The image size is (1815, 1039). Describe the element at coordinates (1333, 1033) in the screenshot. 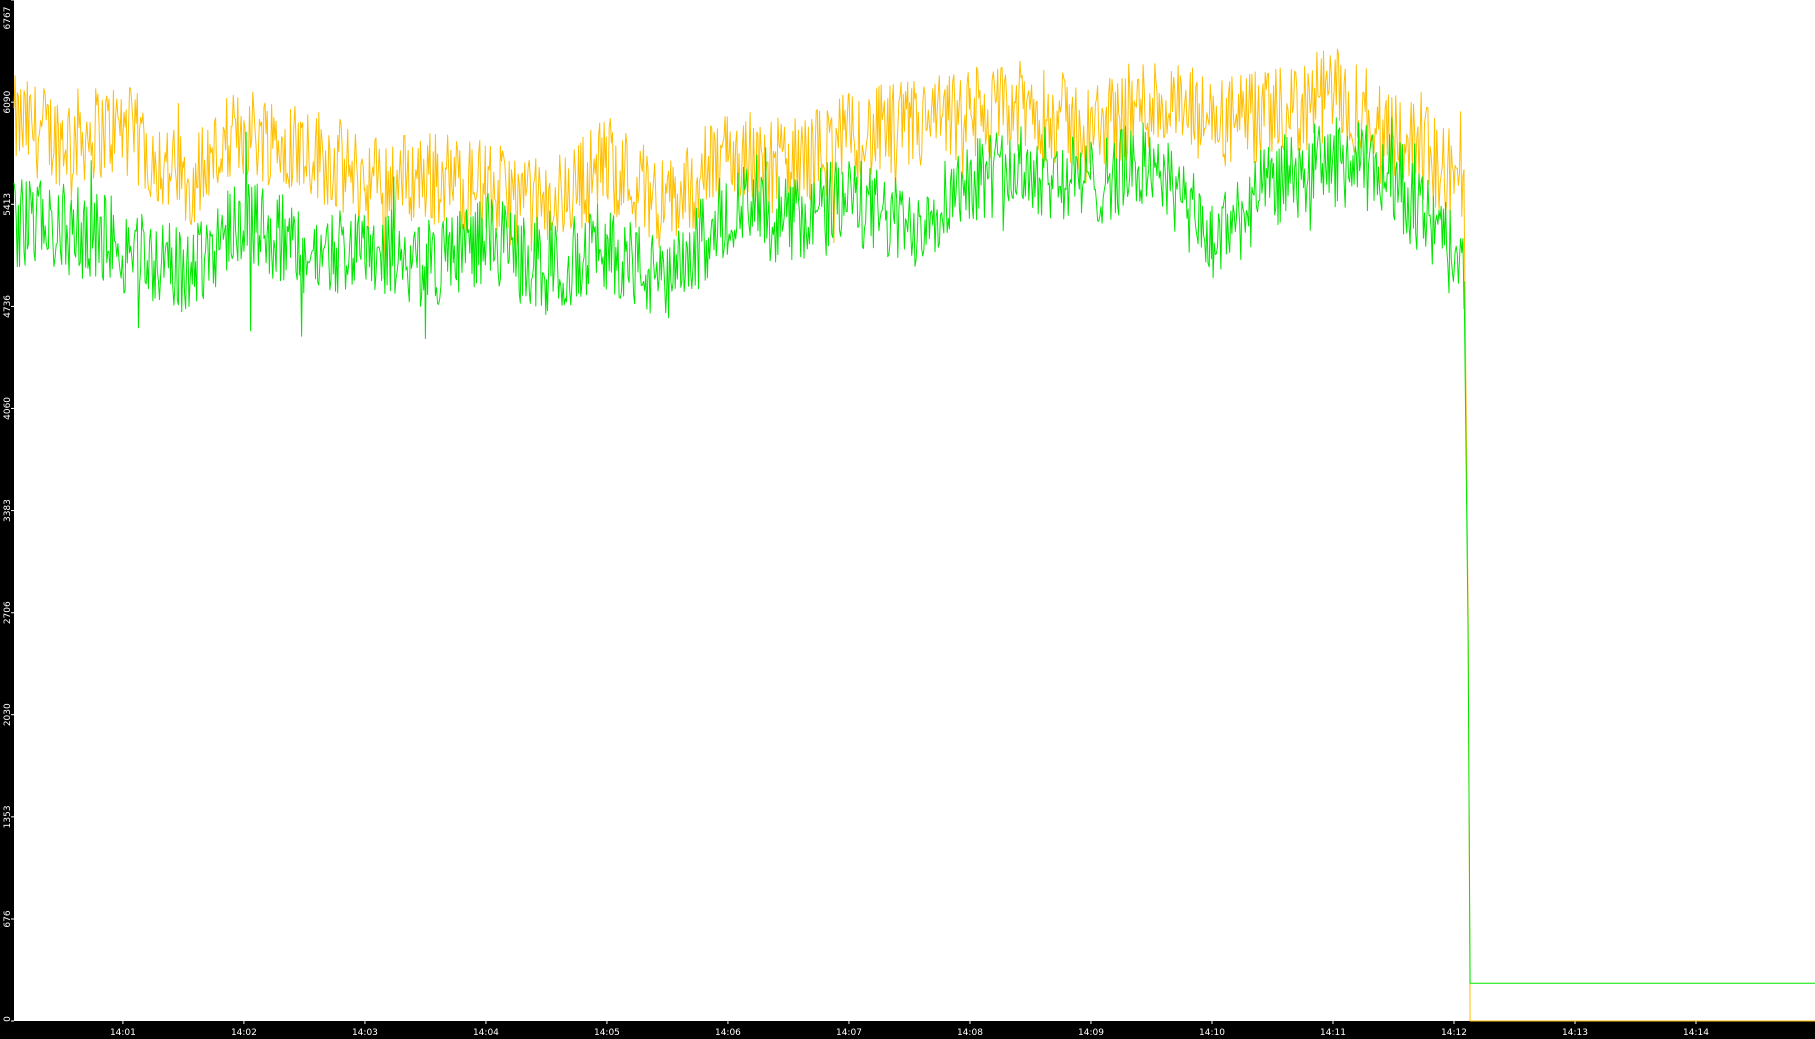

I see `x-tick-label: 14:11` at that location.